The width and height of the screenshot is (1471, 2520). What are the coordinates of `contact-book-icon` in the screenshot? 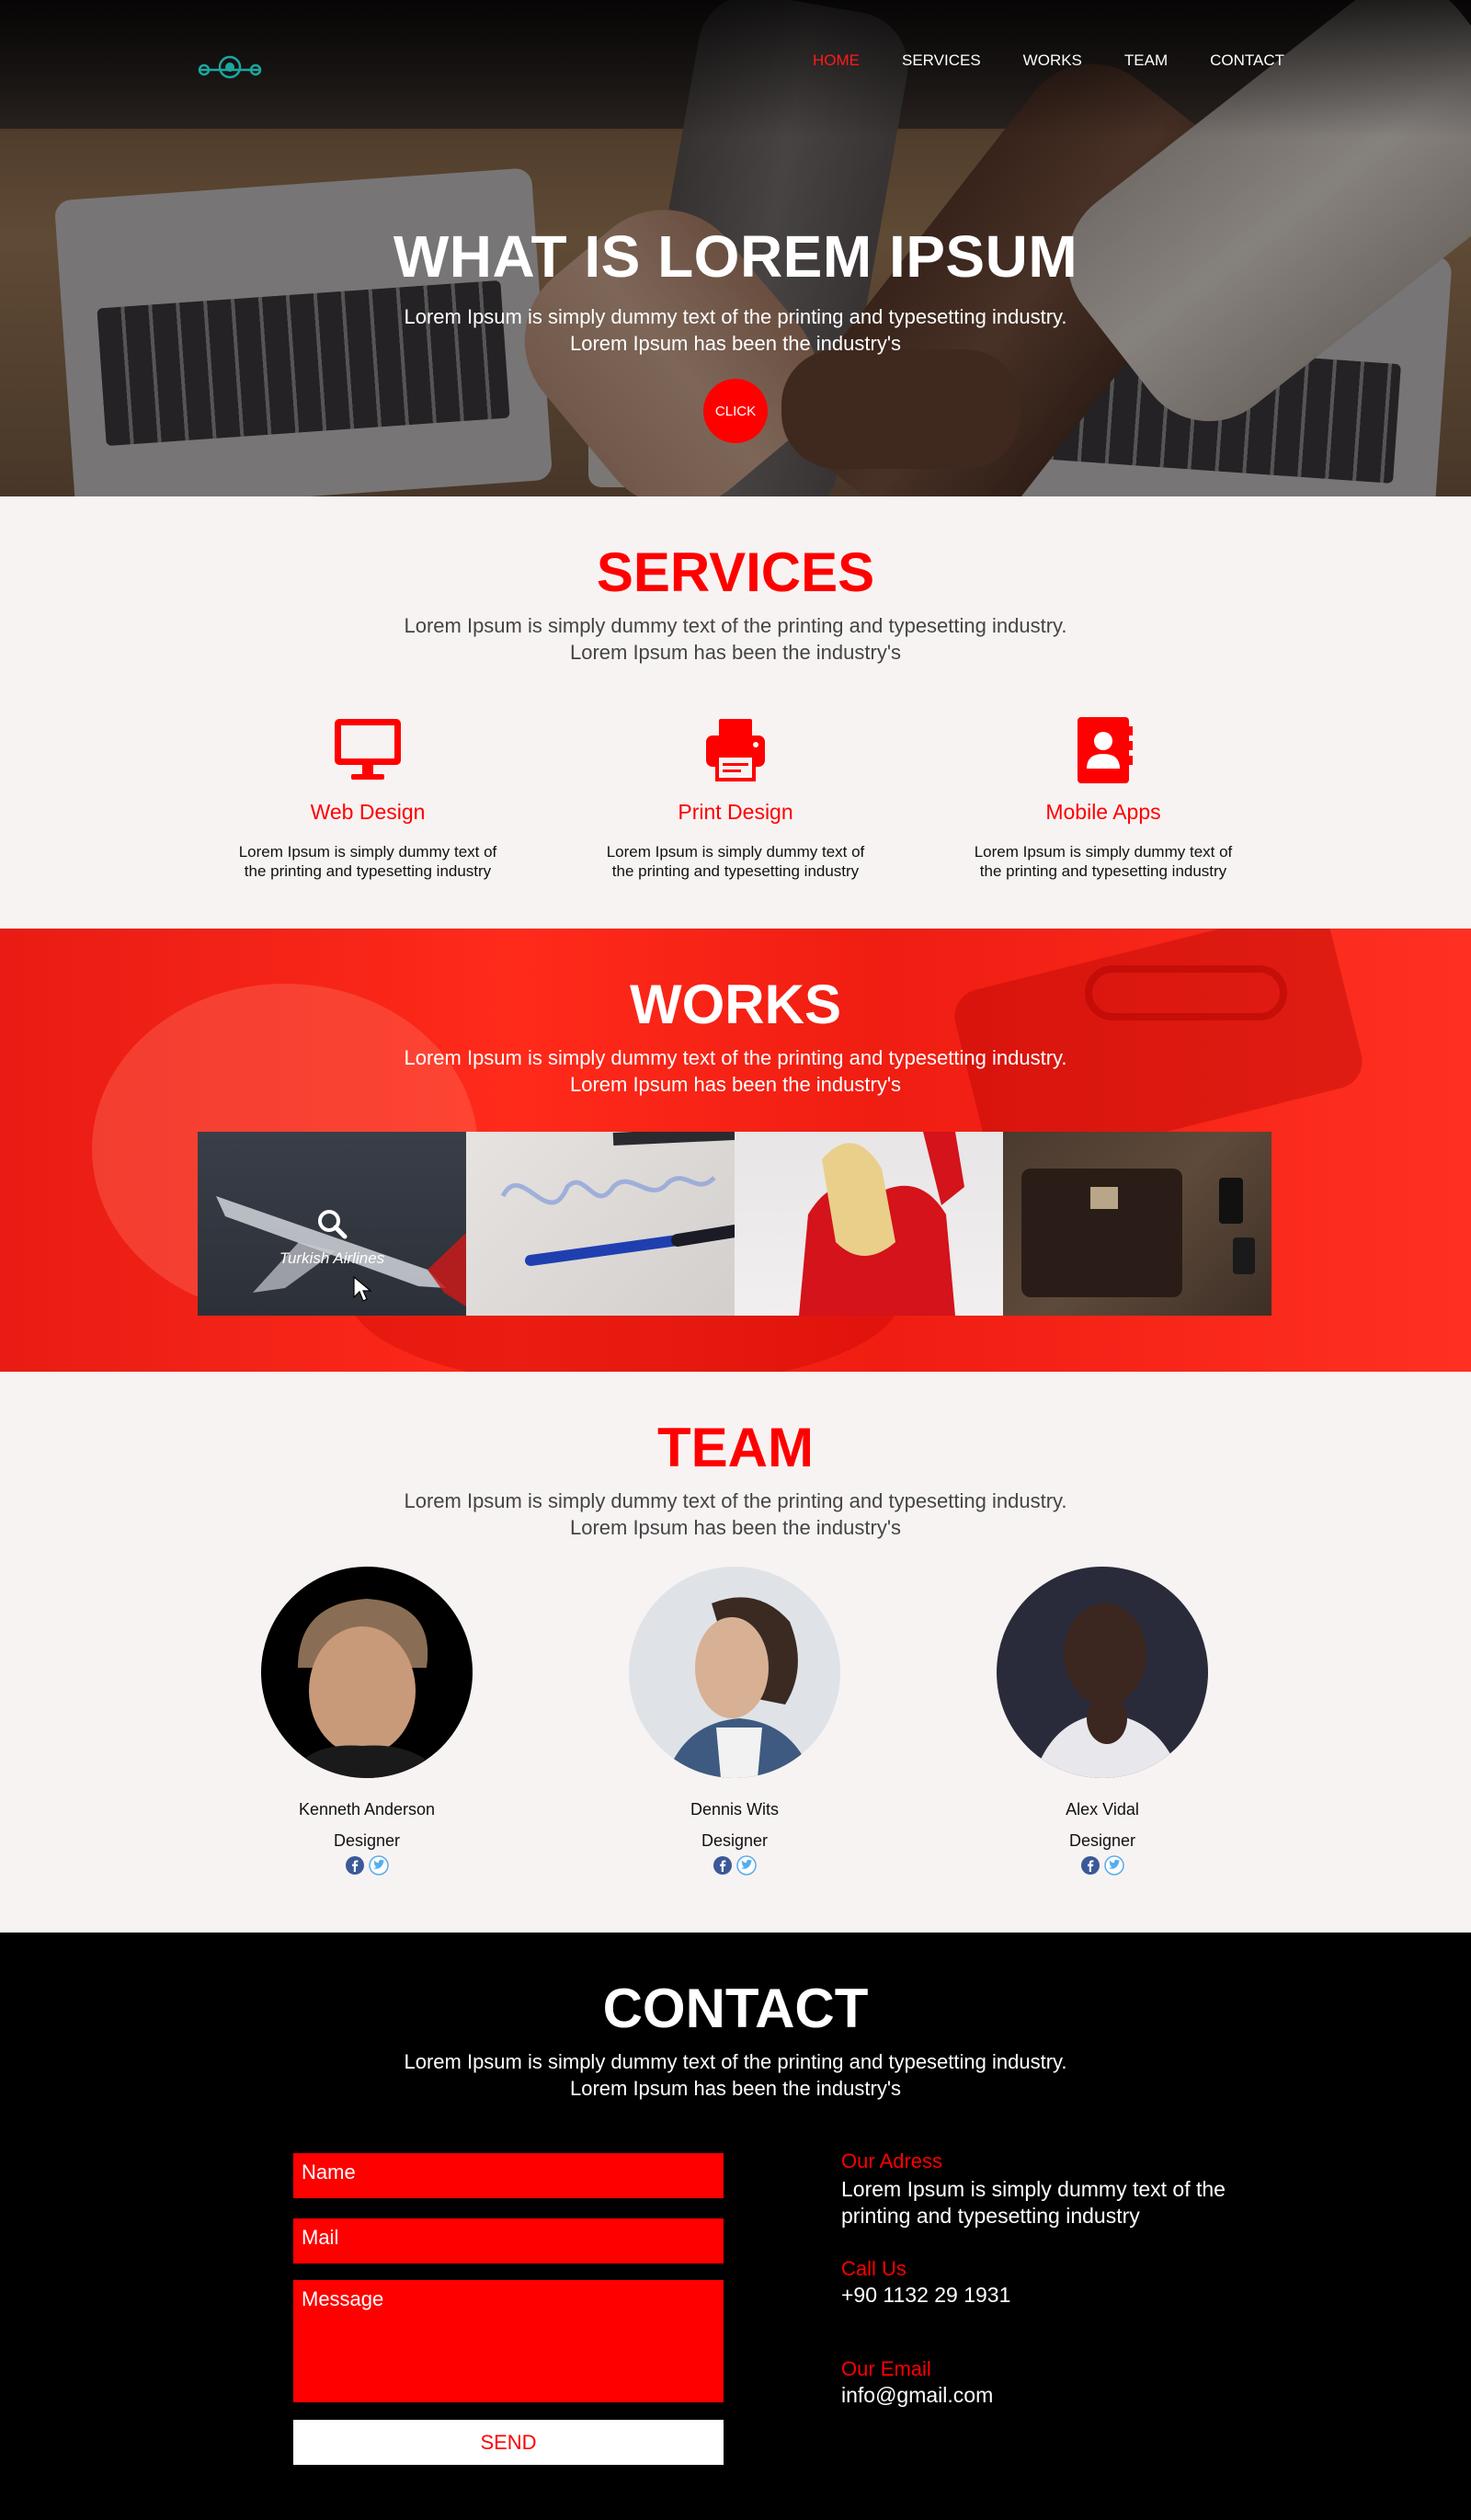 It's located at (1105, 750).